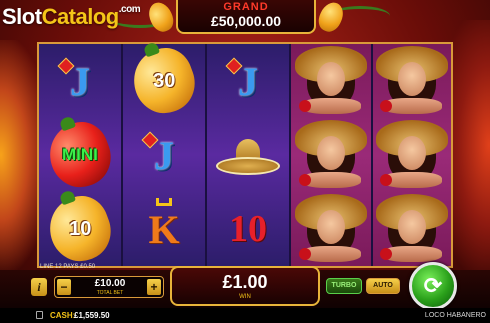 The width and height of the screenshot is (490, 323). I want to click on game-name: LOCO HABANERO, so click(455, 315).